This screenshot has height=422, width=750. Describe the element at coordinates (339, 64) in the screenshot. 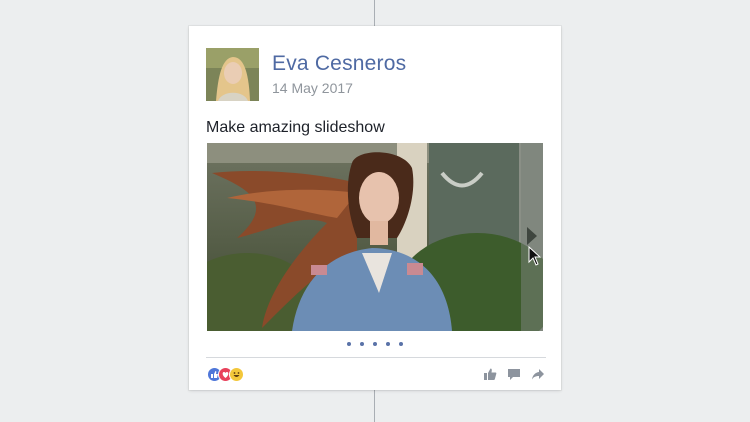

I see `author-name: Eva Cesneros` at that location.